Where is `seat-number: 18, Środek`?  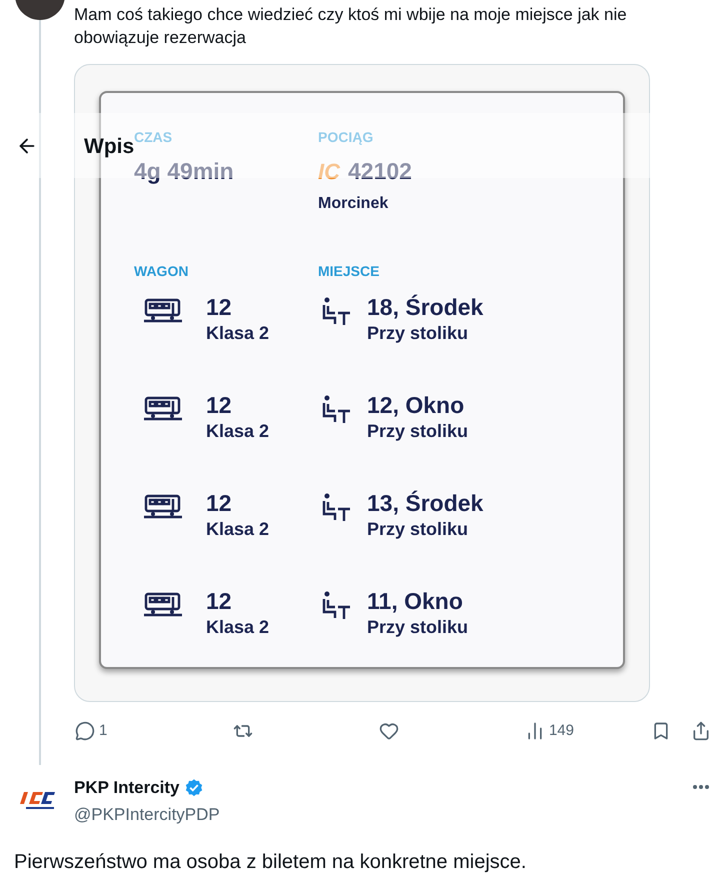 seat-number: 18, Środek is located at coordinates (425, 307).